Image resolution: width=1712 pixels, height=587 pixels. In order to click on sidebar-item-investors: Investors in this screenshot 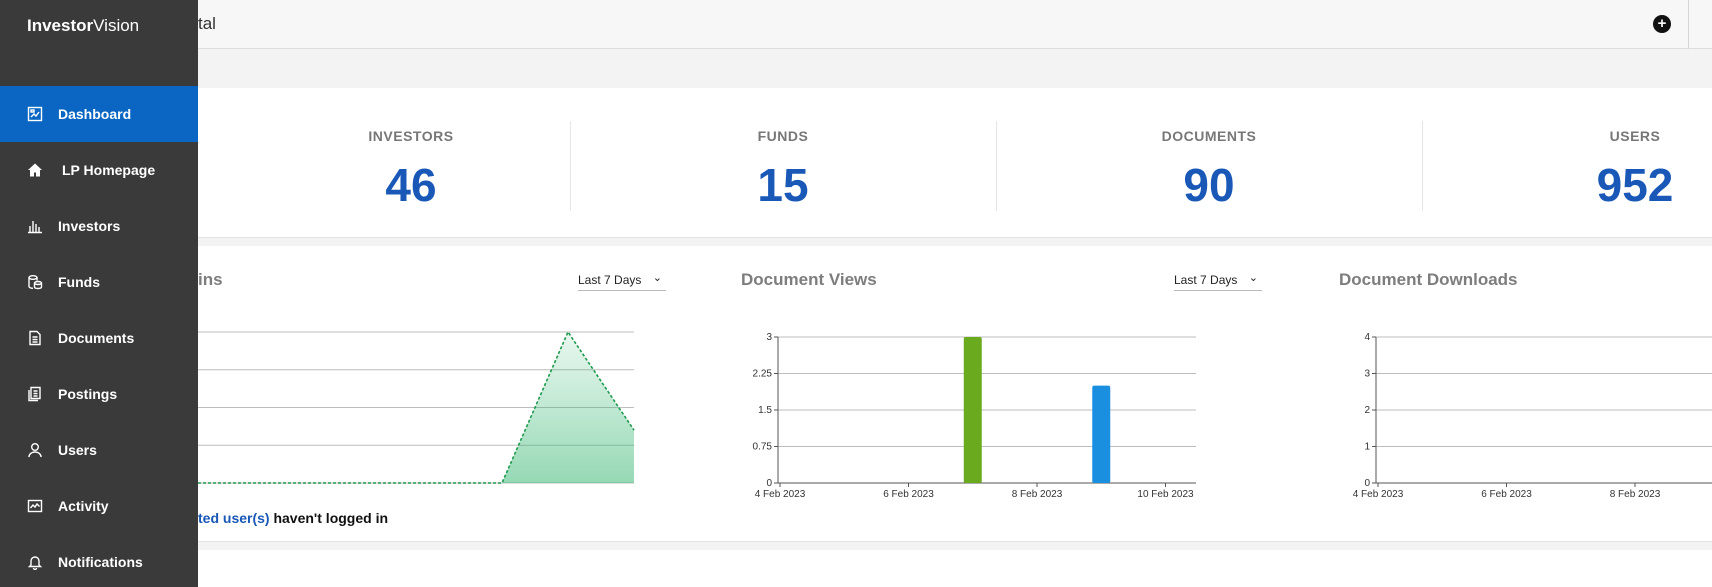, I will do `click(99, 226)`.